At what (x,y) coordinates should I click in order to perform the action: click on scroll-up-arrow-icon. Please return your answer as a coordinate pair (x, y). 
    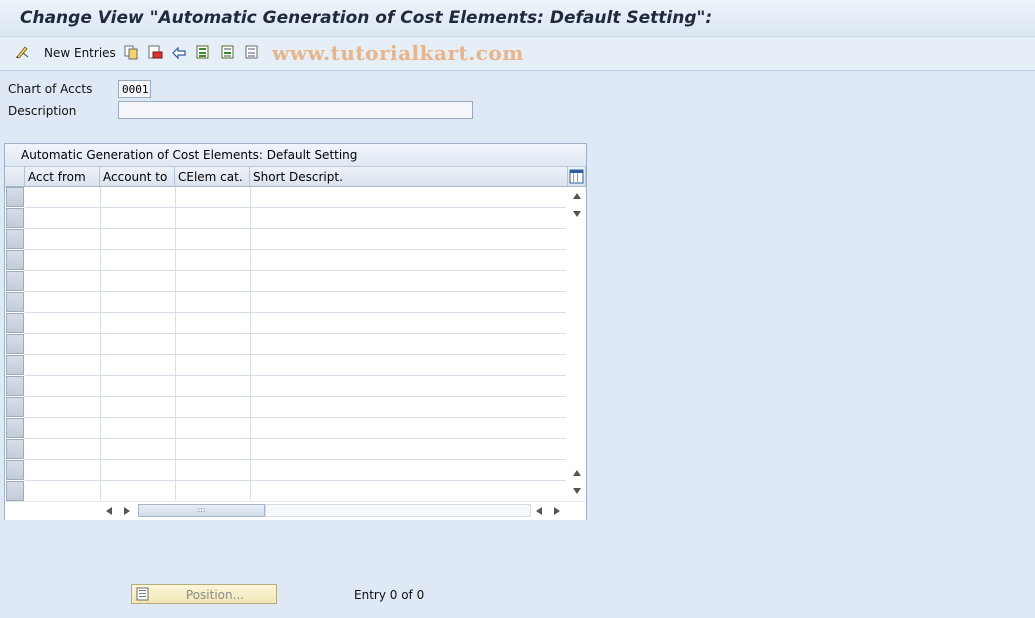
    Looking at the image, I should click on (577, 196).